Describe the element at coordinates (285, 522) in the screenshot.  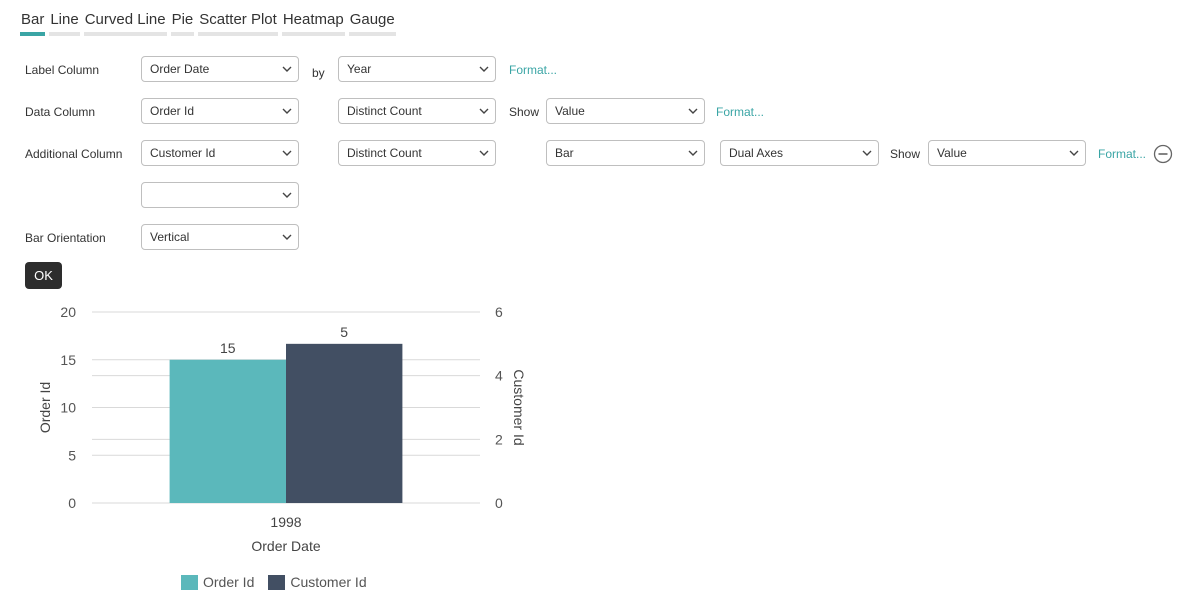
I see `x-tick-label: 1998` at that location.